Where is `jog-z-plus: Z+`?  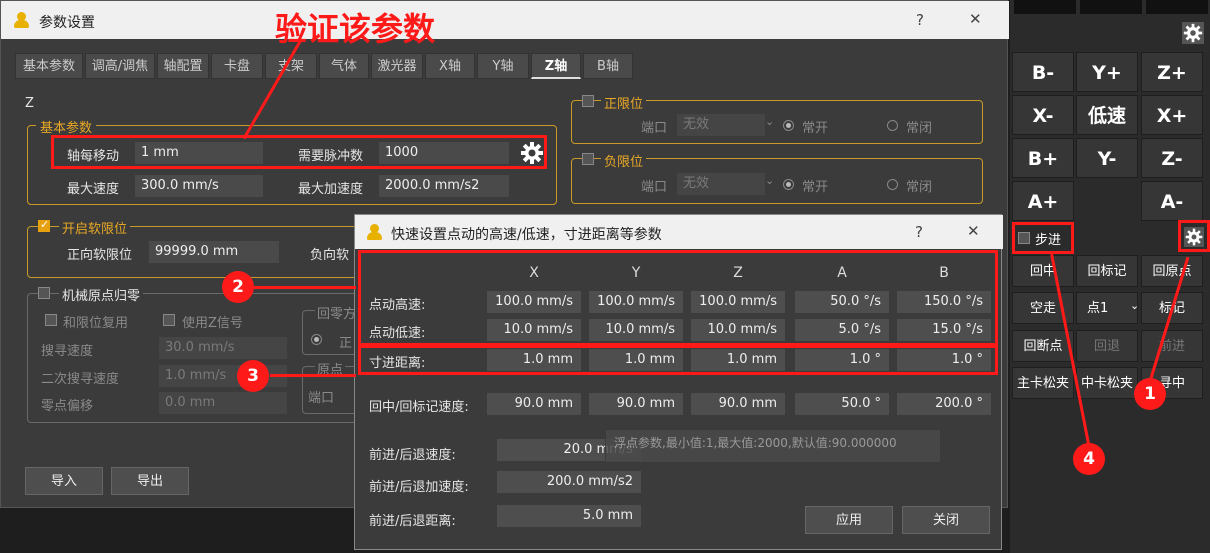
jog-z-plus: Z+ is located at coordinates (1172, 72).